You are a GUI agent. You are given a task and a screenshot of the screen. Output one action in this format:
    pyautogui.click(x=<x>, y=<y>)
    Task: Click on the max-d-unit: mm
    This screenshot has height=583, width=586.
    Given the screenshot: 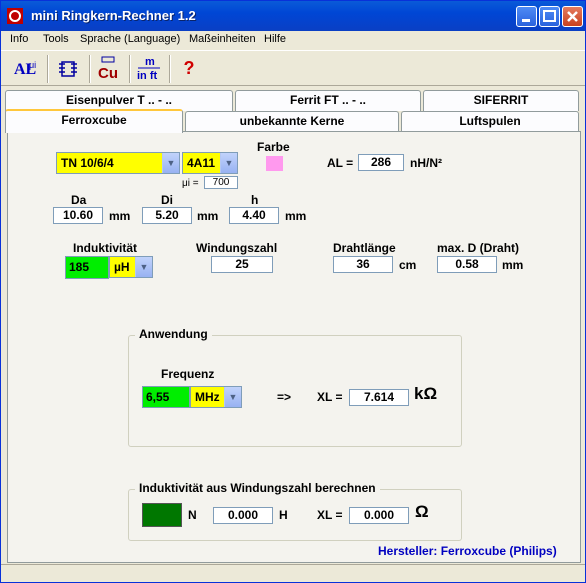 What is the action you would take?
    pyautogui.click(x=513, y=265)
    